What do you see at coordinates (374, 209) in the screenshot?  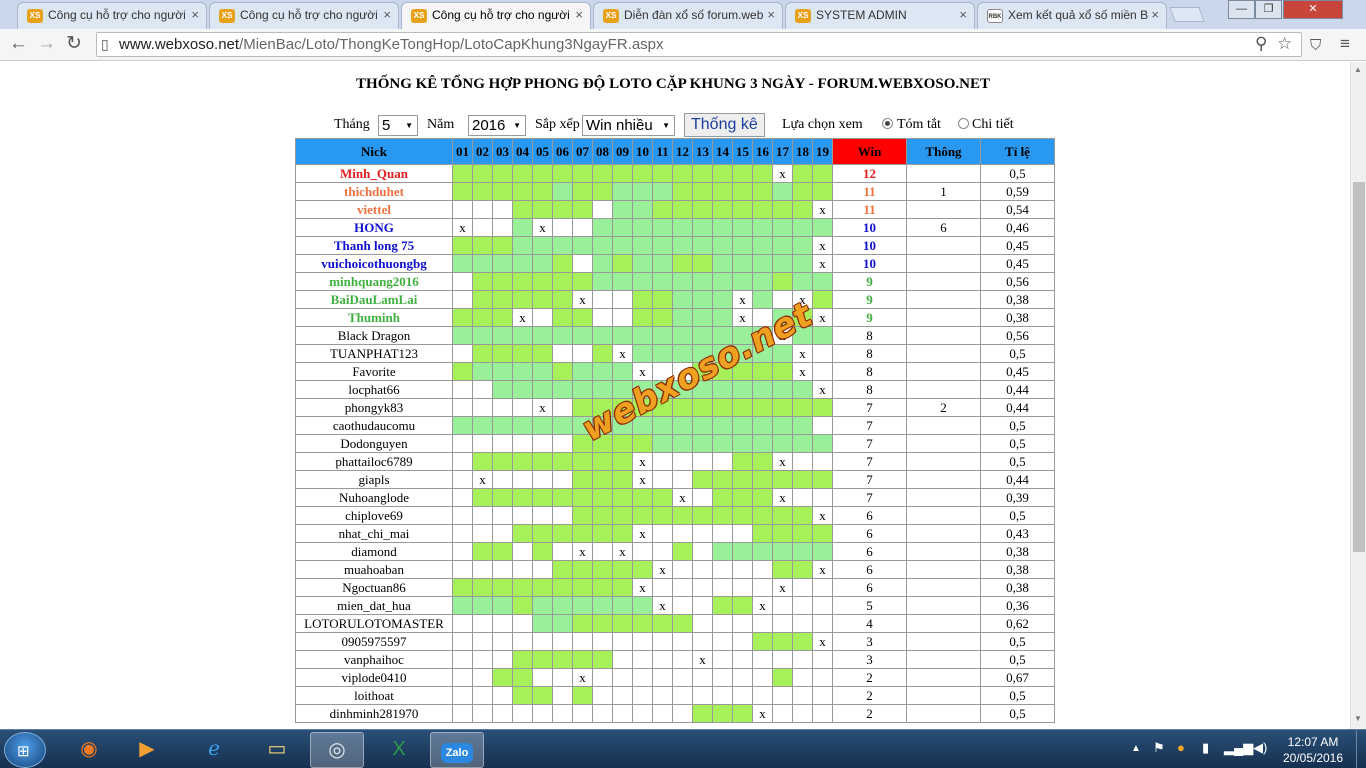 I see `nick-cell: viettel` at bounding box center [374, 209].